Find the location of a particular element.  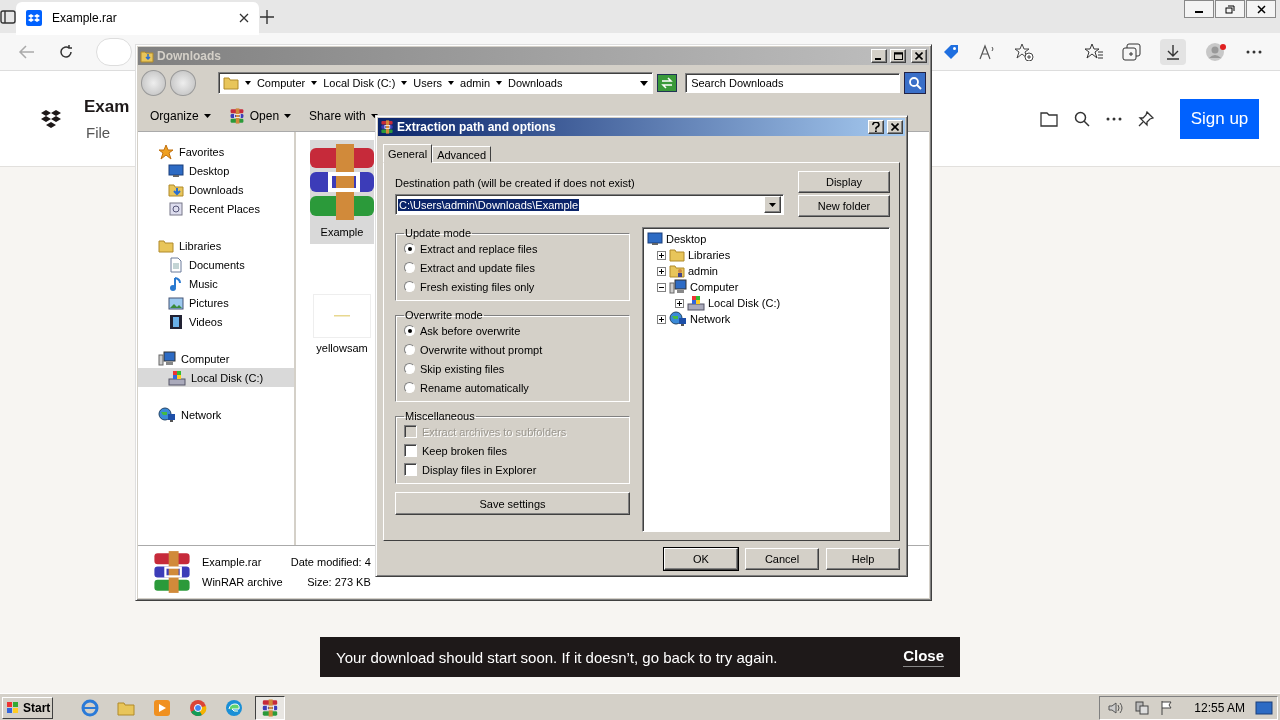

nav-item: Downloads is located at coordinates (216, 189).